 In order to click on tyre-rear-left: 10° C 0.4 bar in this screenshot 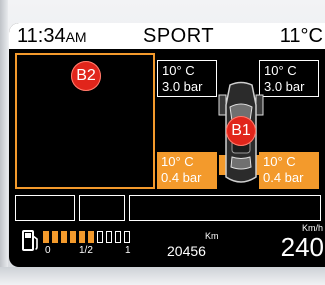, I will do `click(187, 170)`.